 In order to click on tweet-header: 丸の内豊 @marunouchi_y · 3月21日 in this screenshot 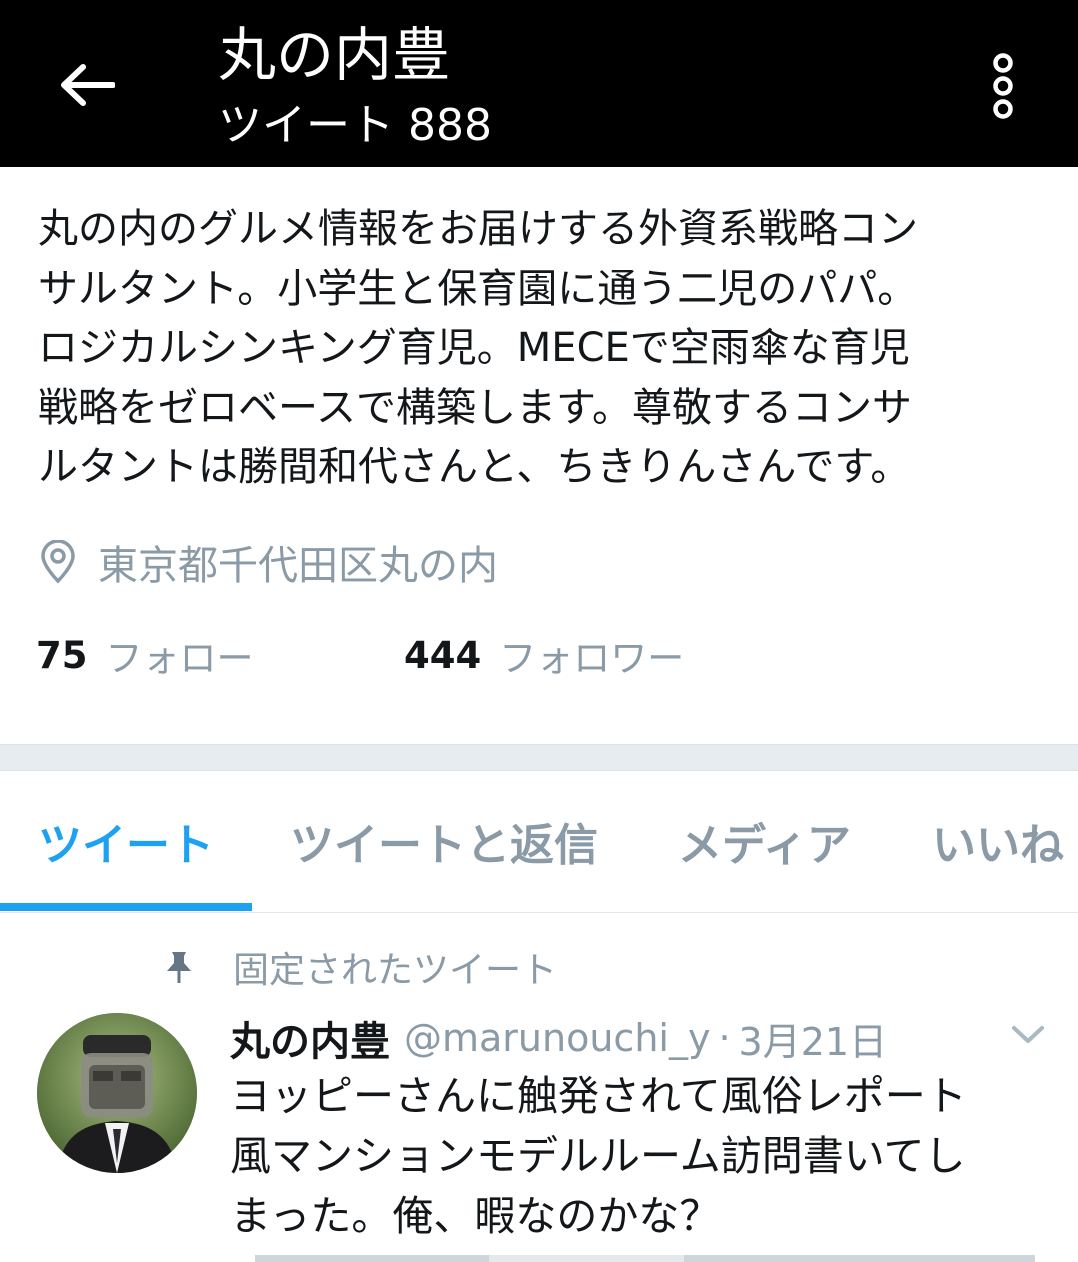, I will do `click(558, 1038)`.